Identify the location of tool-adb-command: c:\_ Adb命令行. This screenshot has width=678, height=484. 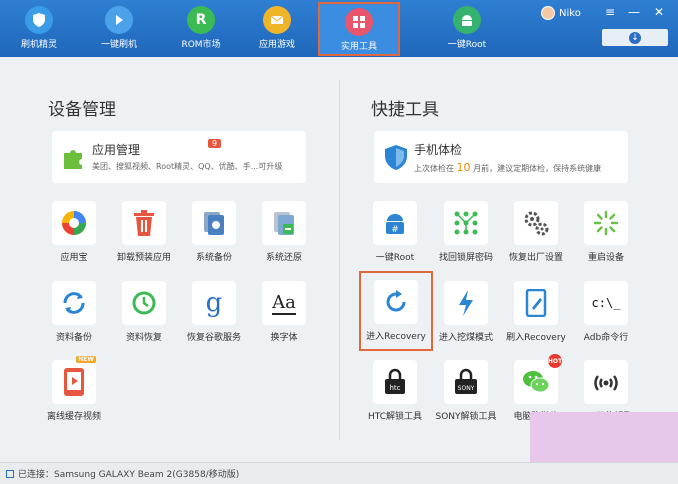
(606, 312).